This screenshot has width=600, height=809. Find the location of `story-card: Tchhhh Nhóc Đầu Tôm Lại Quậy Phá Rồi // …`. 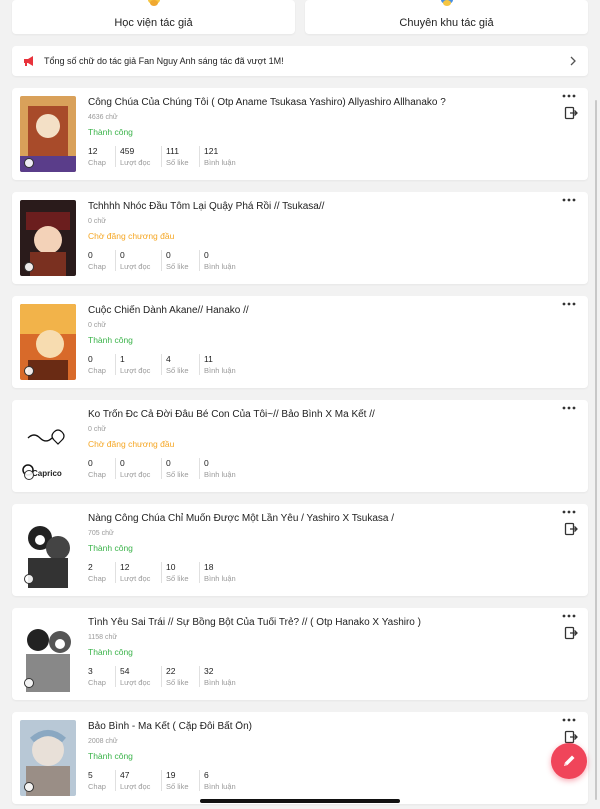

story-card: Tchhhh Nhóc Đầu Tôm Lại Quậy Phá Rồi // … is located at coordinates (300, 238).